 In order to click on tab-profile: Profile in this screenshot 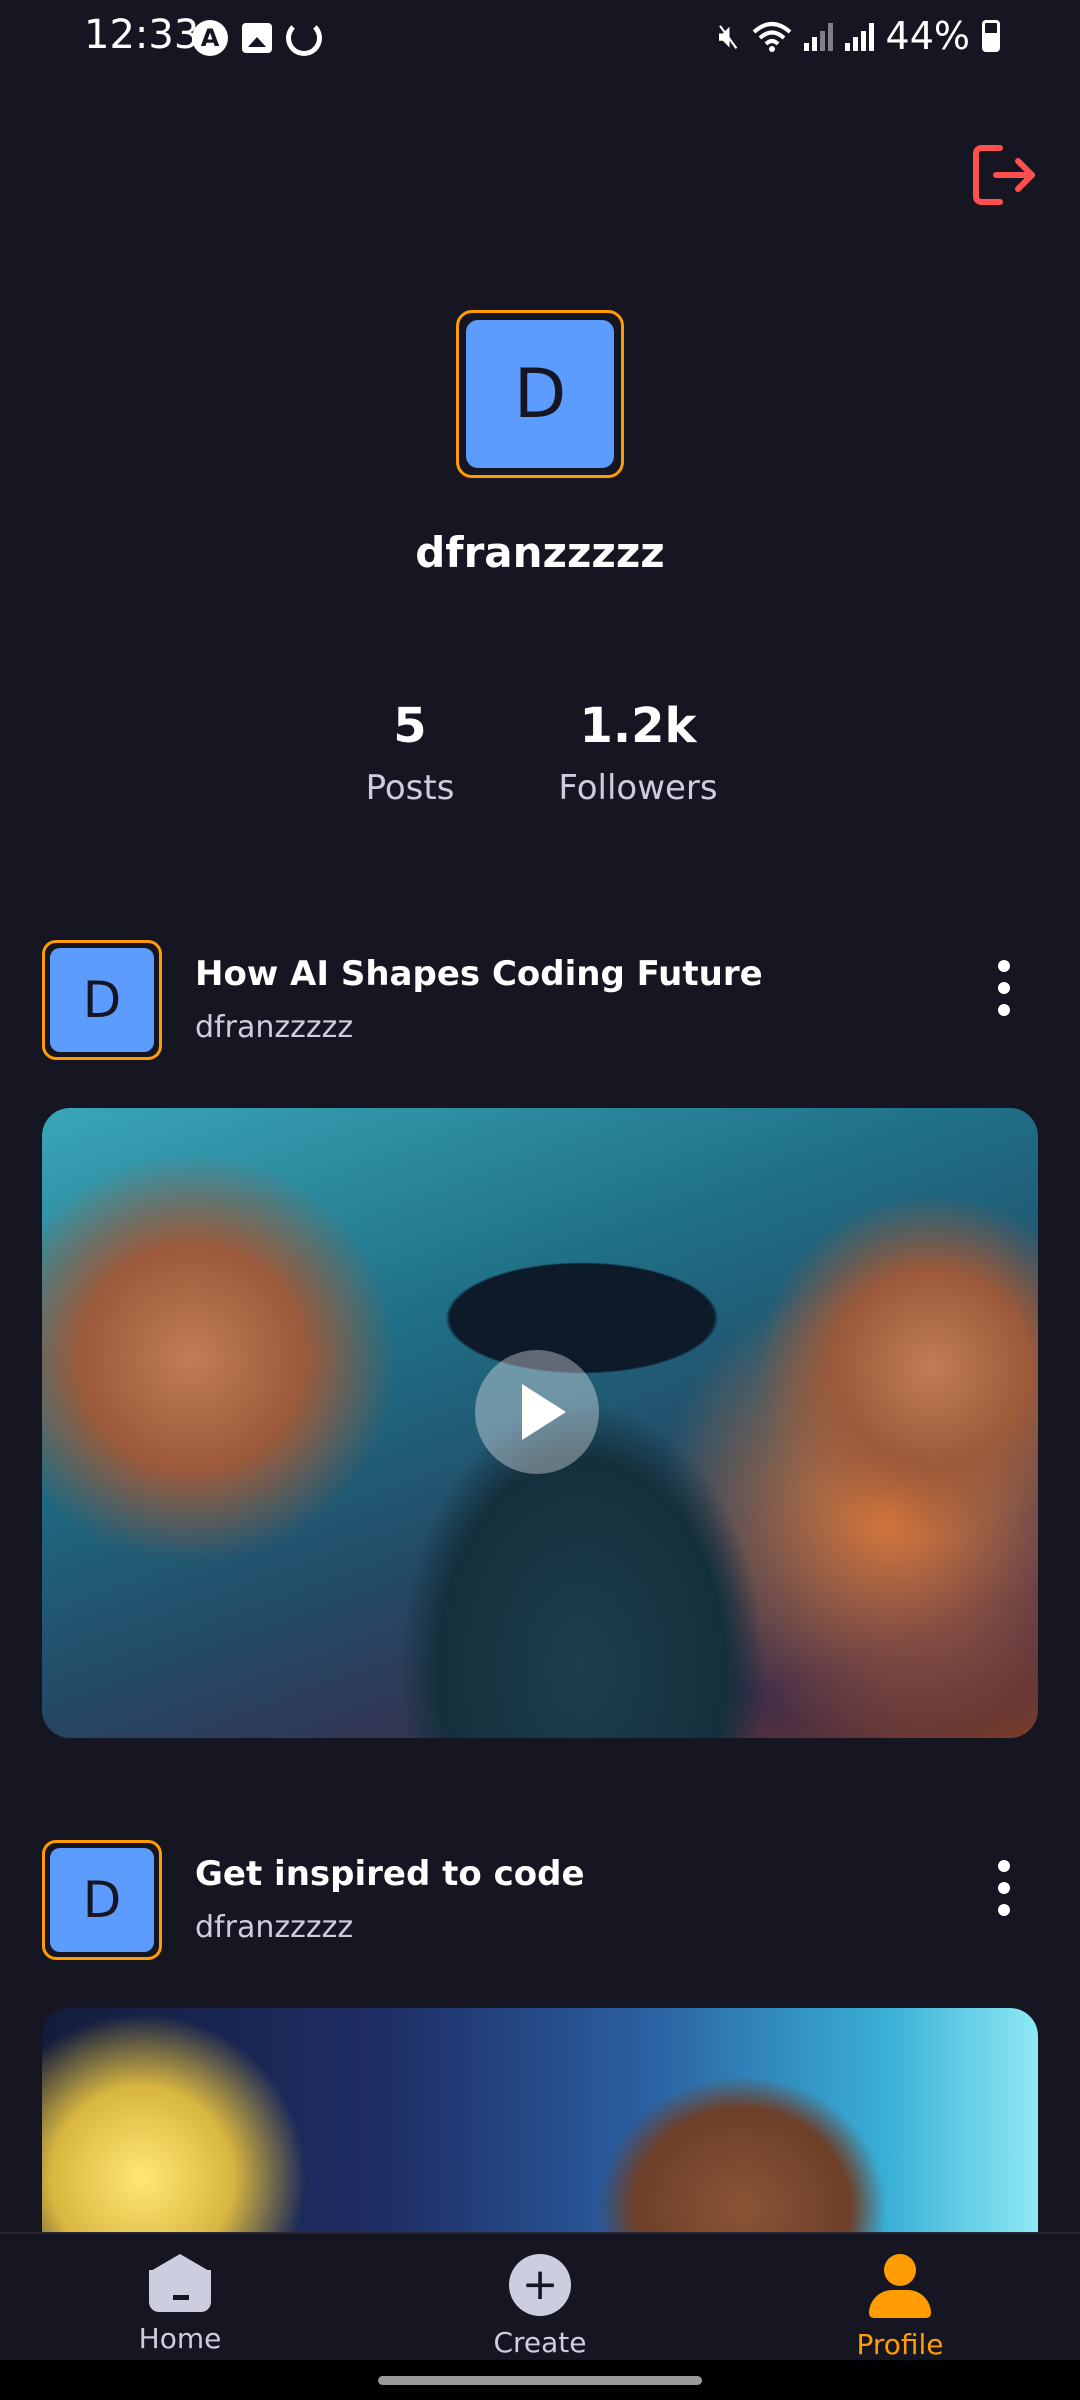, I will do `click(900, 2307)`.